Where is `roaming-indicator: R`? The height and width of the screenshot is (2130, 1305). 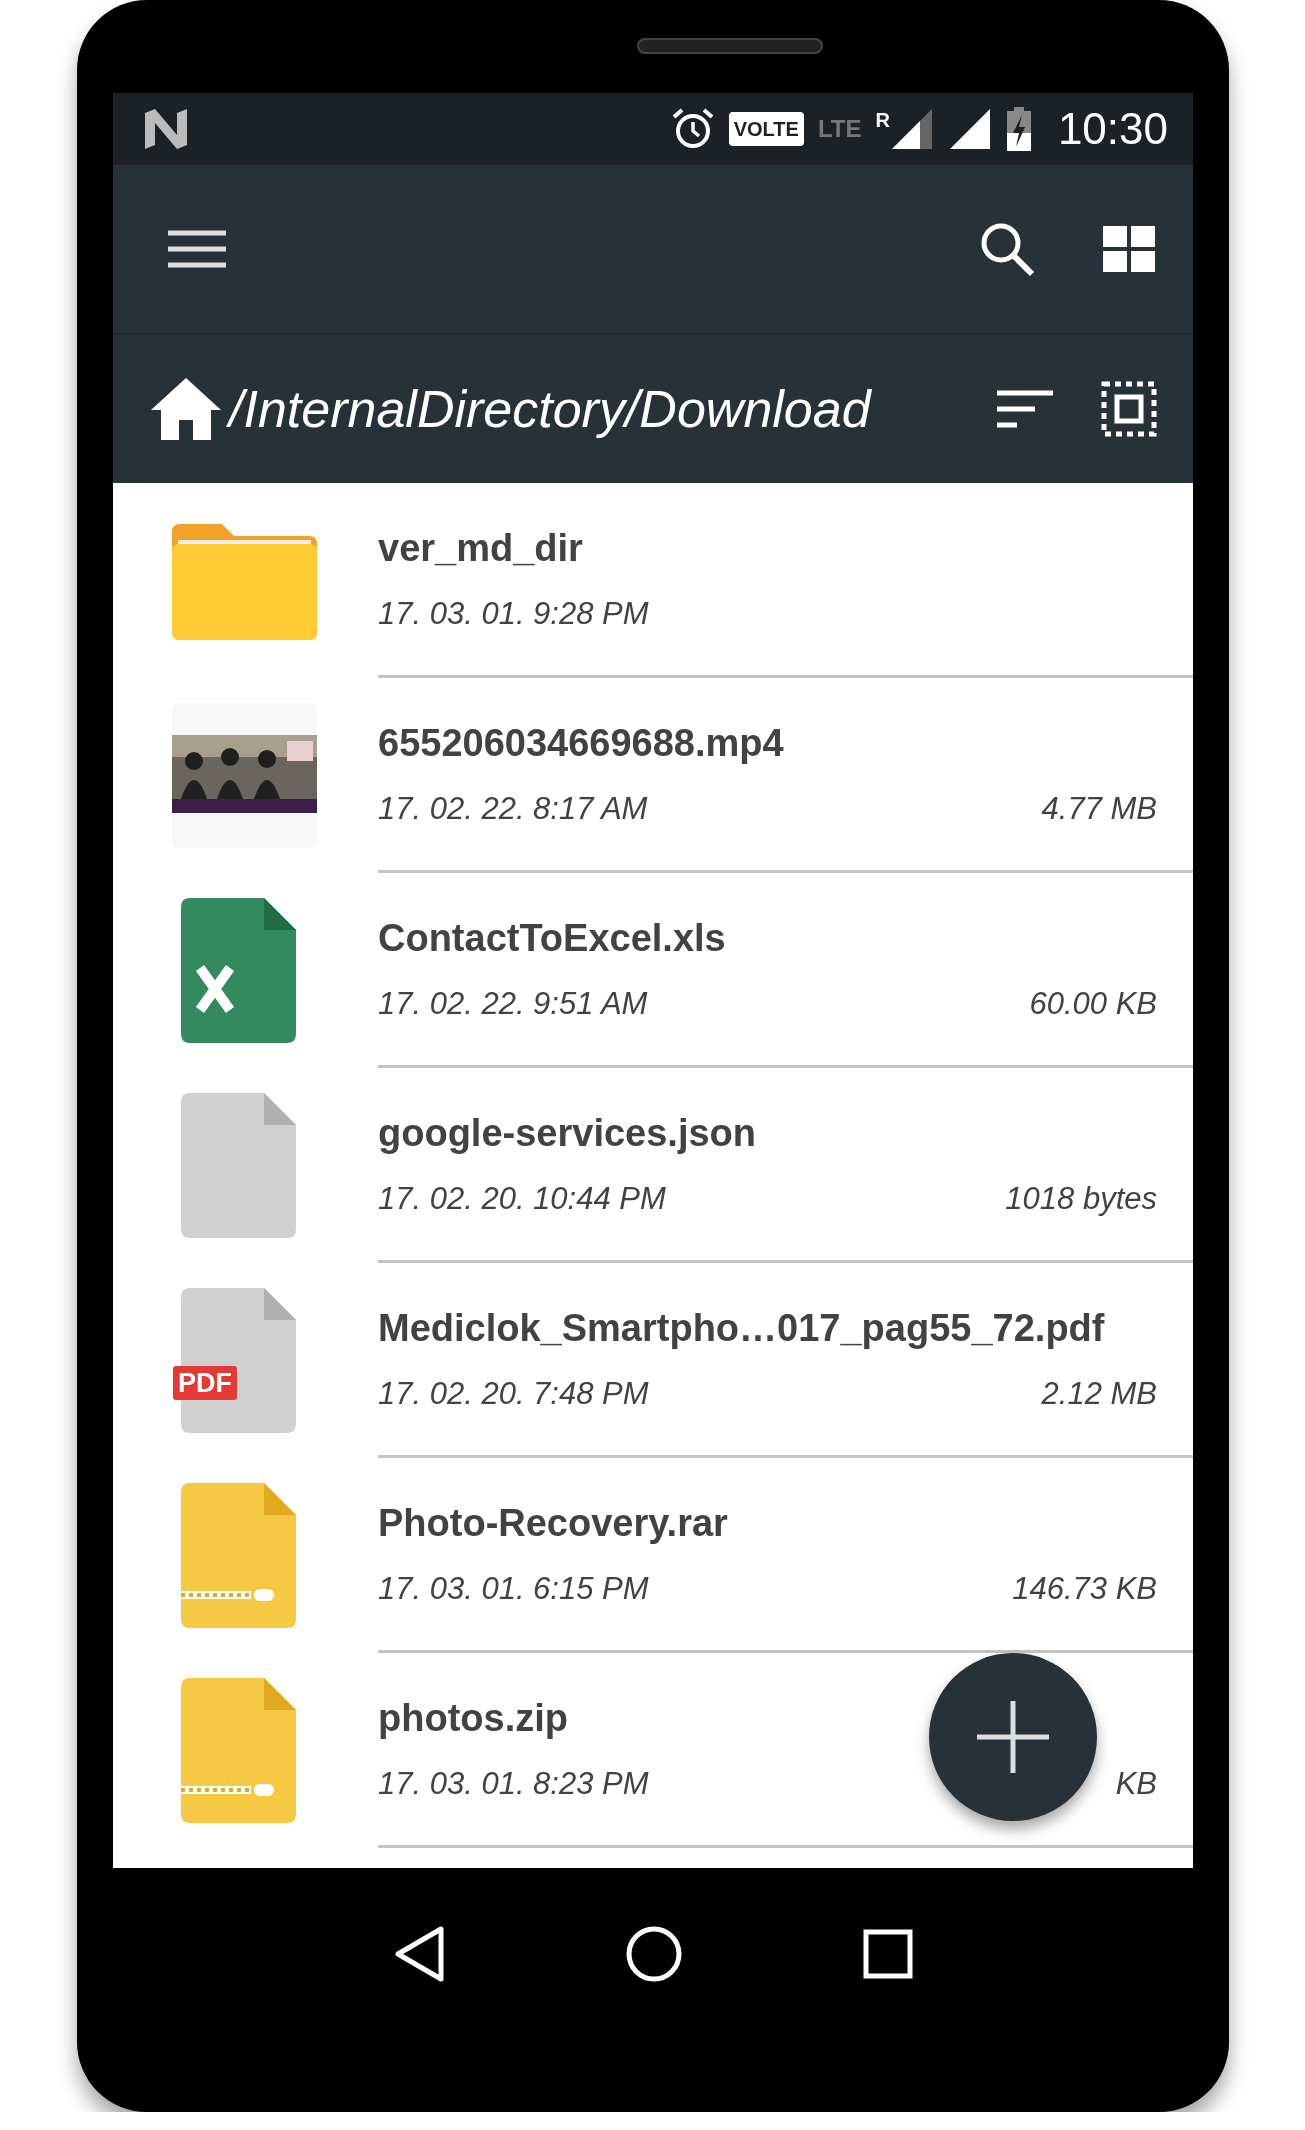
roaming-indicator: R is located at coordinates (882, 120).